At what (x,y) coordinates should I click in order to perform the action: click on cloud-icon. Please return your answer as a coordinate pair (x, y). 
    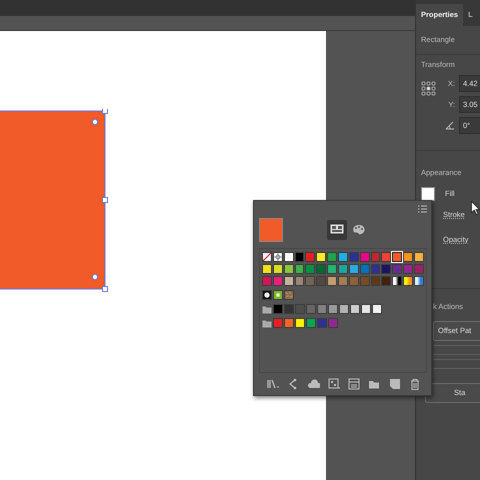
    Looking at the image, I should click on (314, 384).